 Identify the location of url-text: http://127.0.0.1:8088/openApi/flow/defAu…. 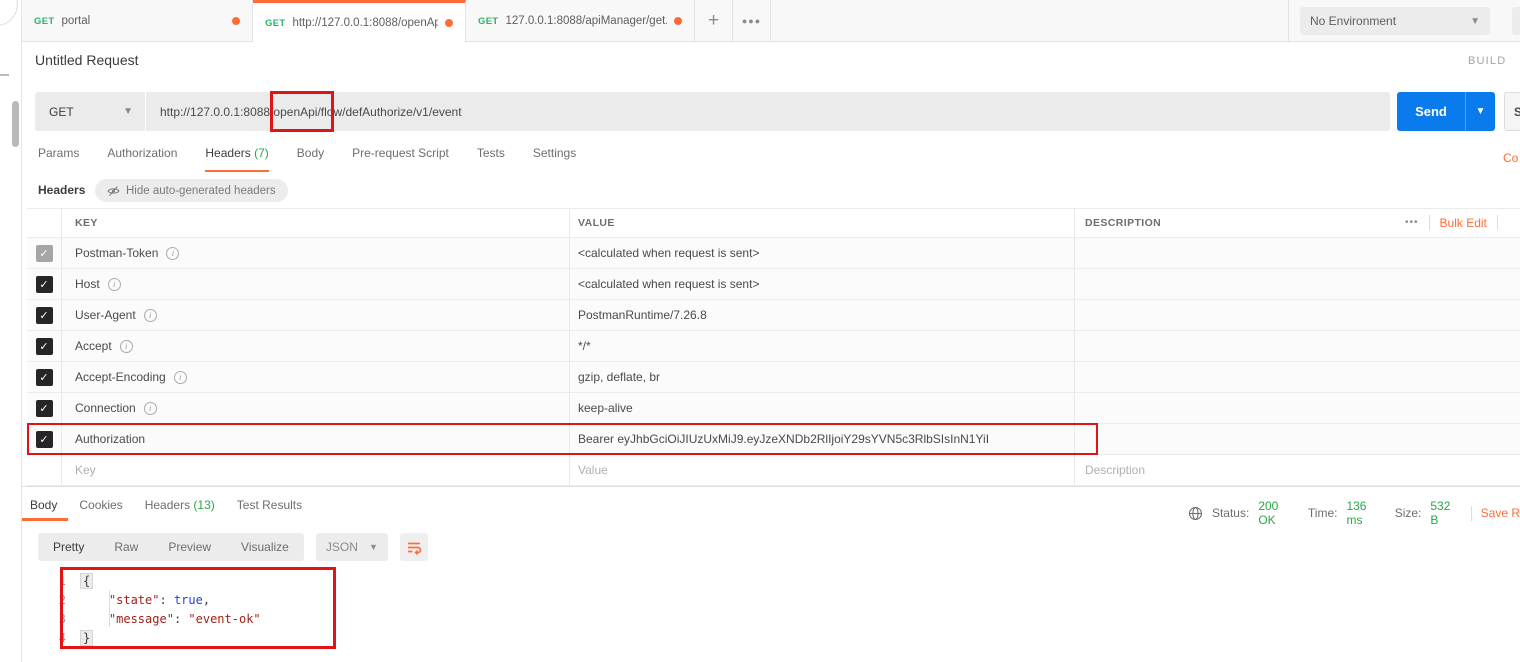
(311, 111).